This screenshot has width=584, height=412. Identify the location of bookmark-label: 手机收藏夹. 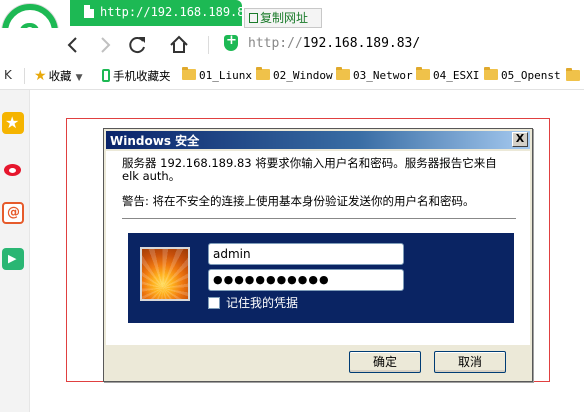
(142, 76).